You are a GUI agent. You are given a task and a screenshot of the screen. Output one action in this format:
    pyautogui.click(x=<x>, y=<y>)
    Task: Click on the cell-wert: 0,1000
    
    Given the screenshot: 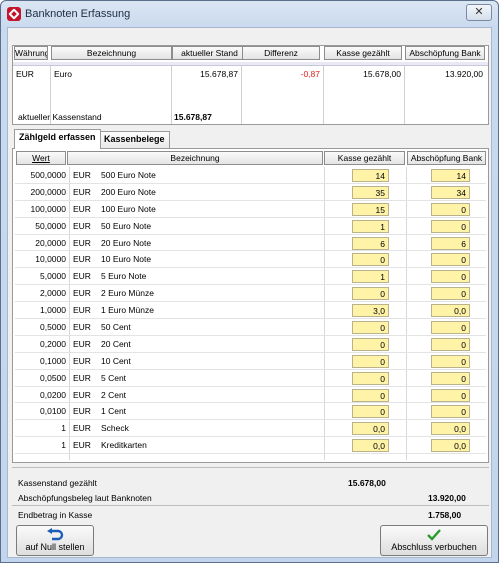 What is the action you would take?
    pyautogui.click(x=53, y=360)
    